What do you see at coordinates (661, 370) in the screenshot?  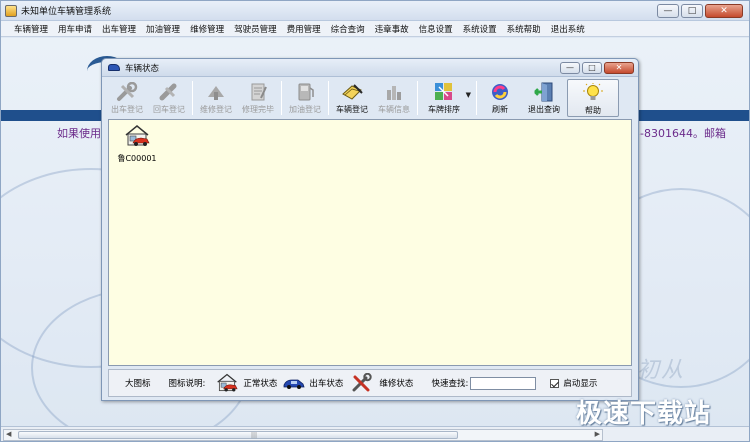 I see `background-brand-text: 初从` at bounding box center [661, 370].